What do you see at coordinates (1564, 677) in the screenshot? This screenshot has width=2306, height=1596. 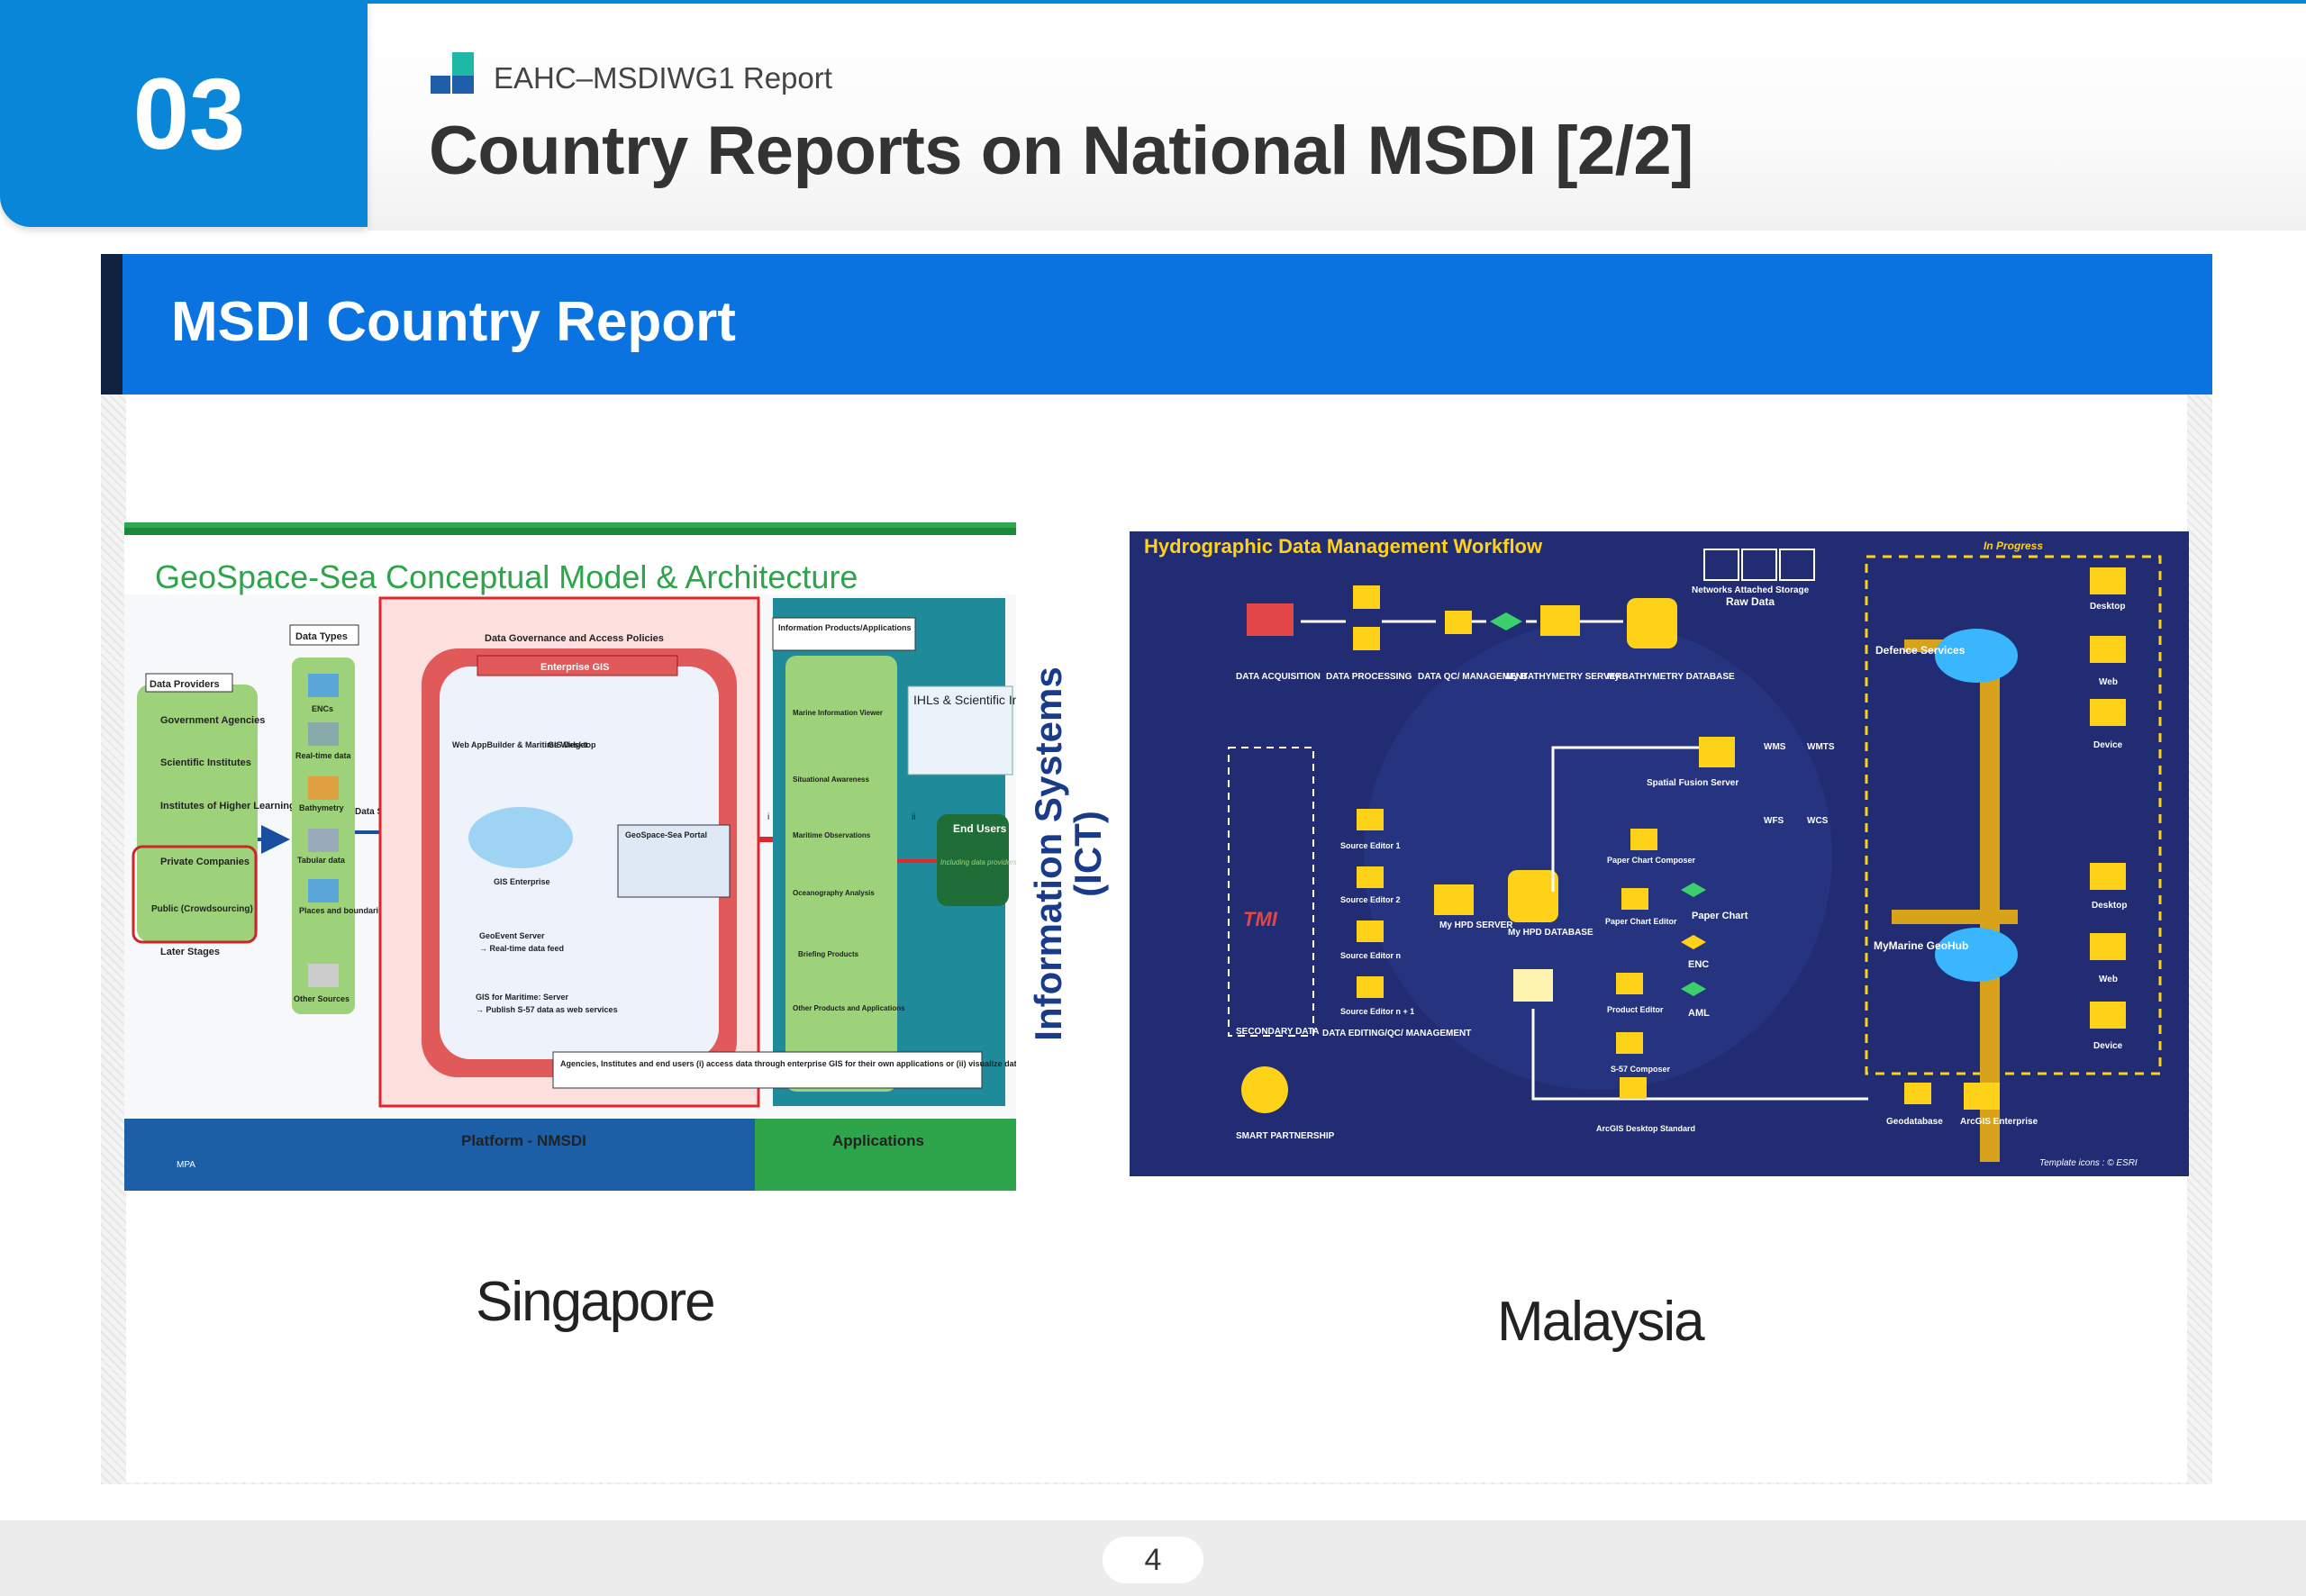 I see `svg-text: My BATHYMETRY SERVER` at bounding box center [1564, 677].